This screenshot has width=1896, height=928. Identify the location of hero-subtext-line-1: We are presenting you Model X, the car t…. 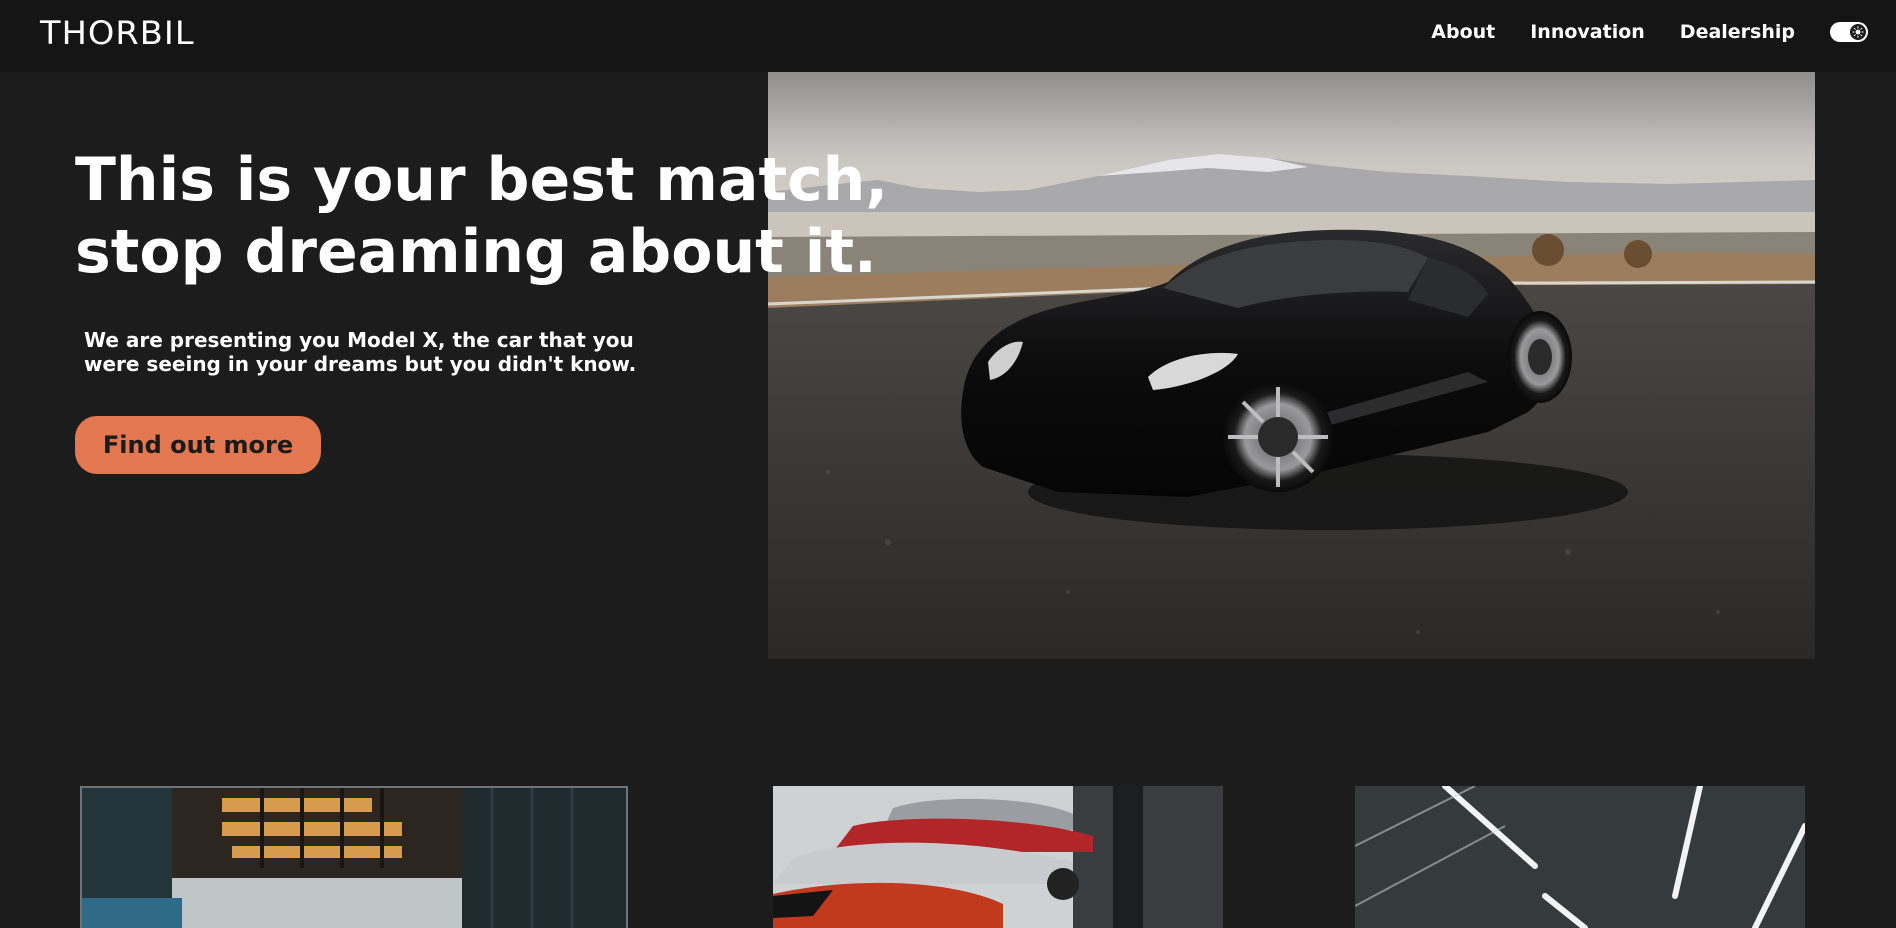
(359, 340).